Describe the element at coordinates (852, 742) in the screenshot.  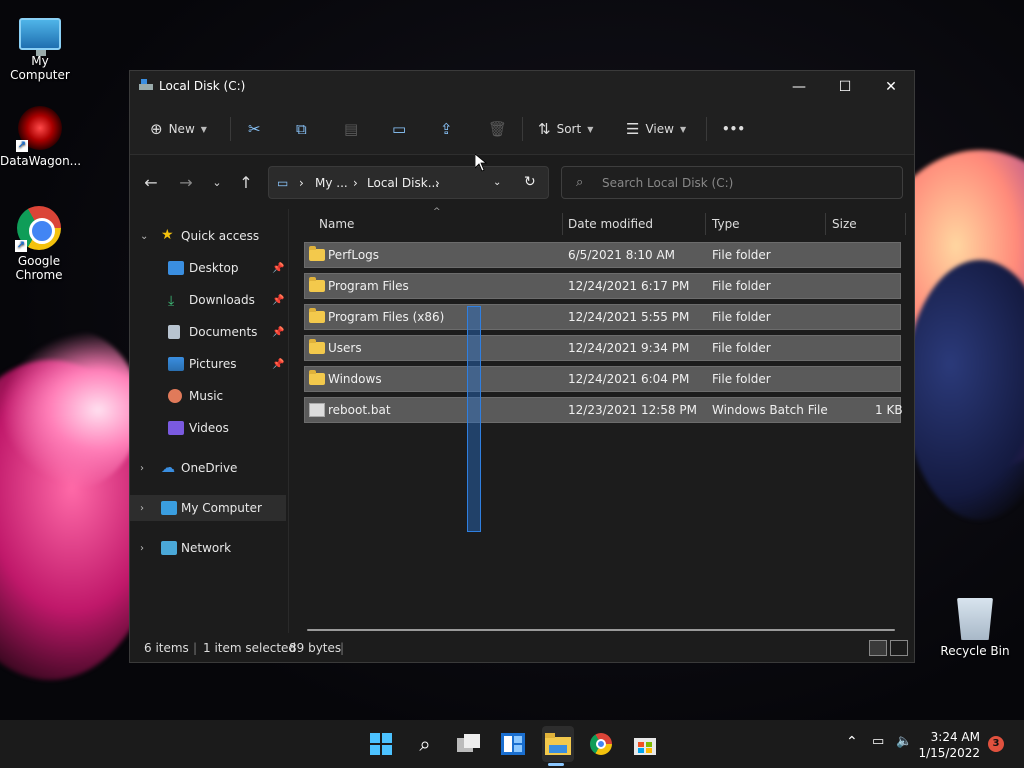
I see `show-hidden-icons-button: ⌃` at that location.